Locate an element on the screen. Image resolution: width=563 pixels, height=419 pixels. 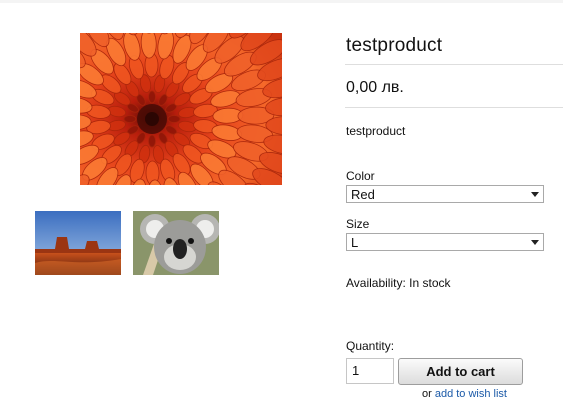
desert-mesa-thumbnail is located at coordinates (78, 243).